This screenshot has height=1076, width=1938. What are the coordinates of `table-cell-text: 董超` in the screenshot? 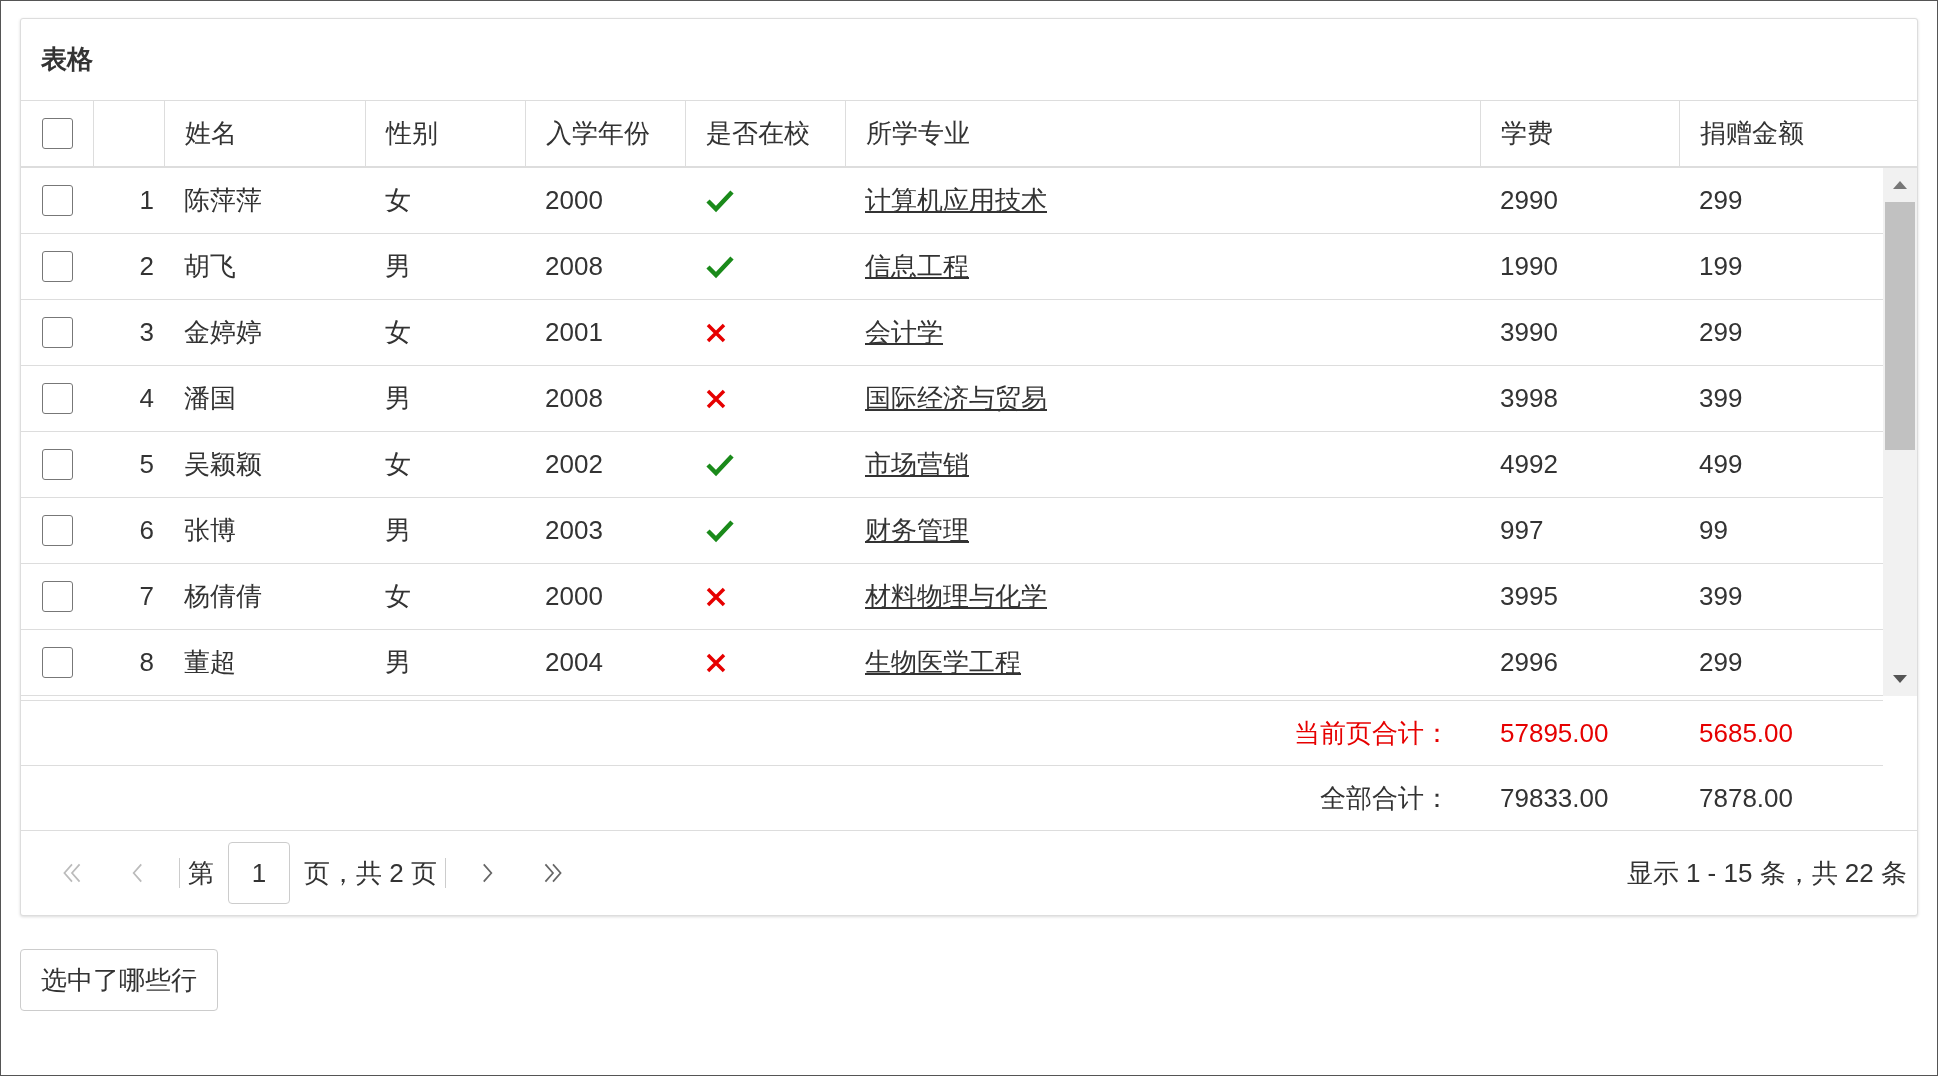 It's located at (210, 662).